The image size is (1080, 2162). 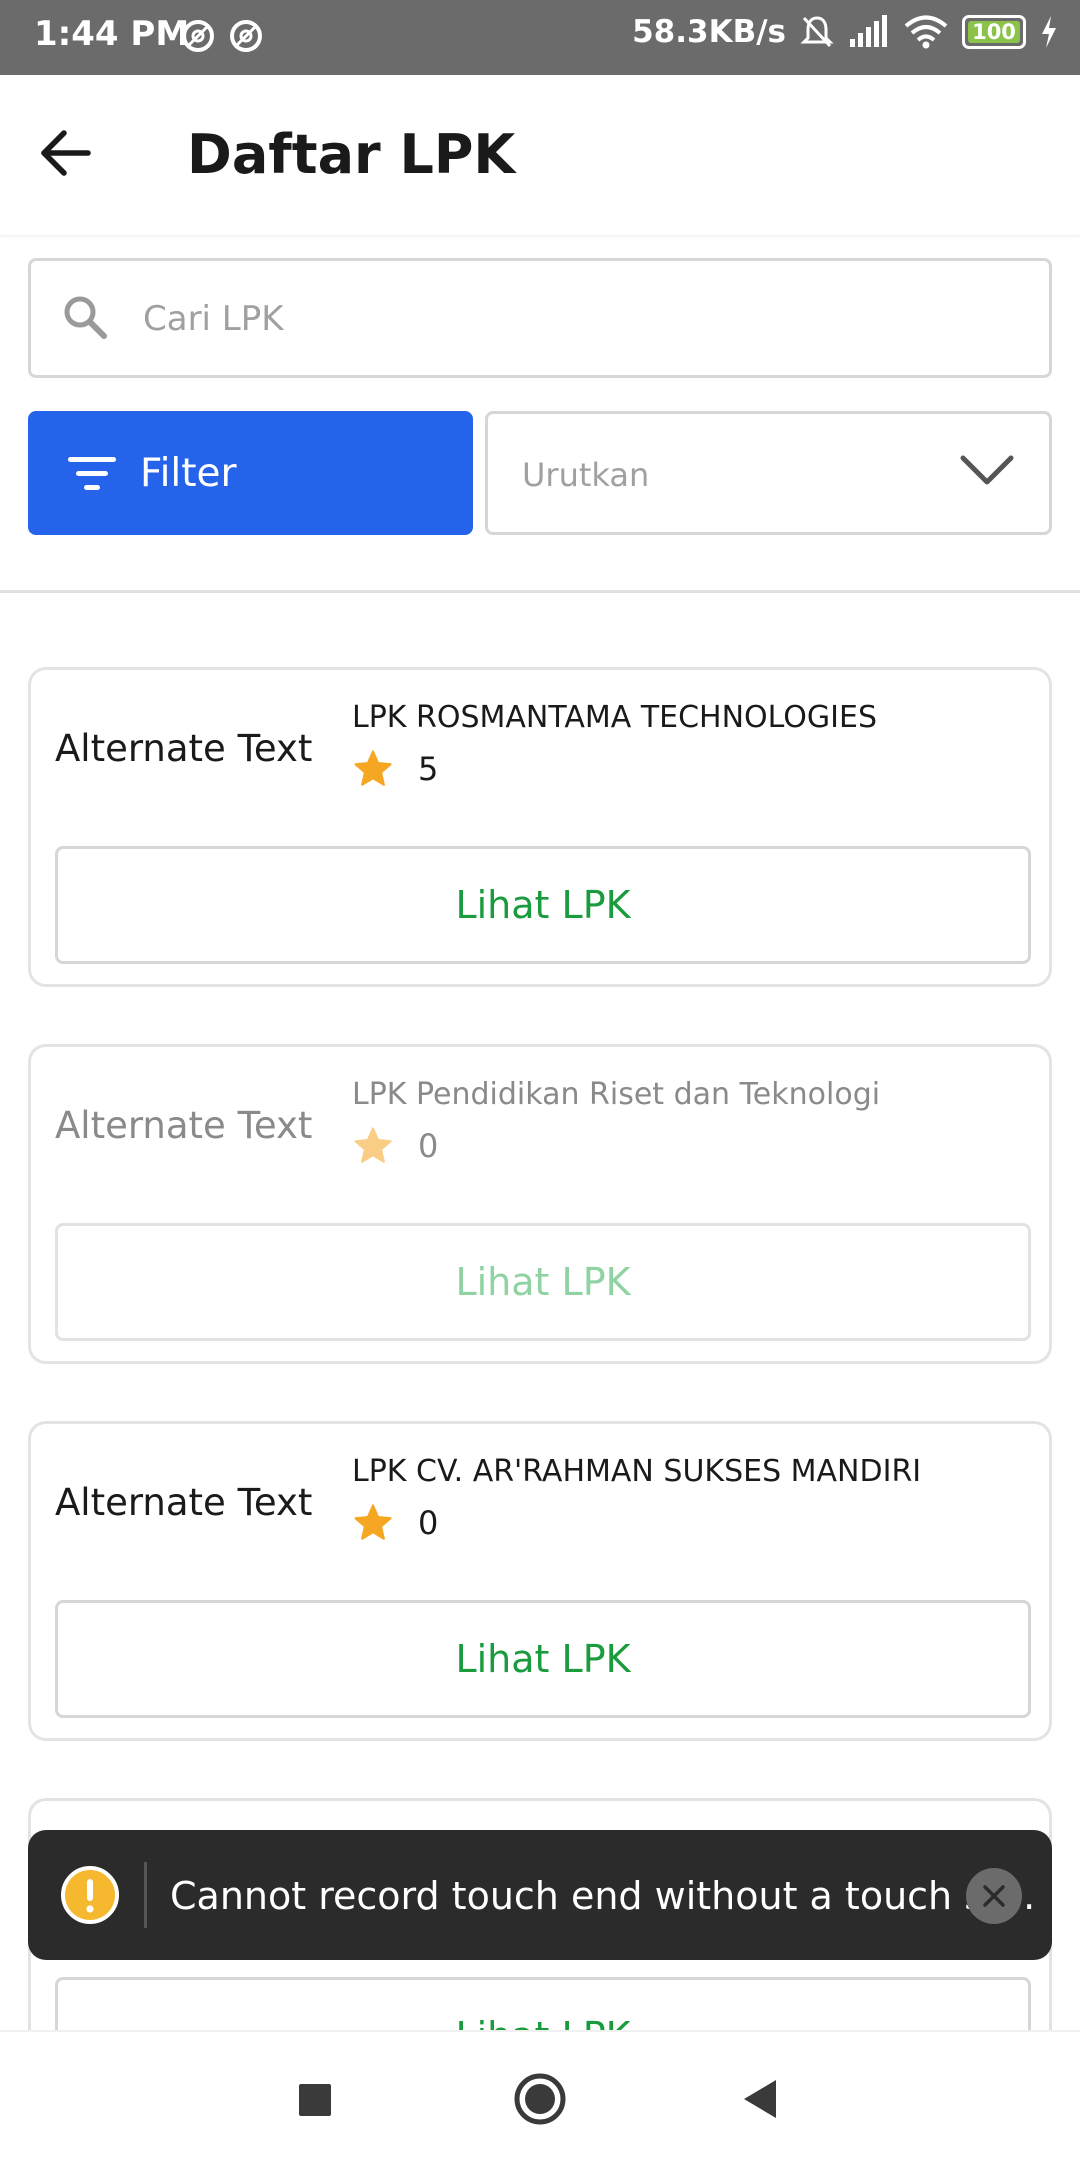 I want to click on sort-dropdown: Urutkan, so click(x=768, y=473).